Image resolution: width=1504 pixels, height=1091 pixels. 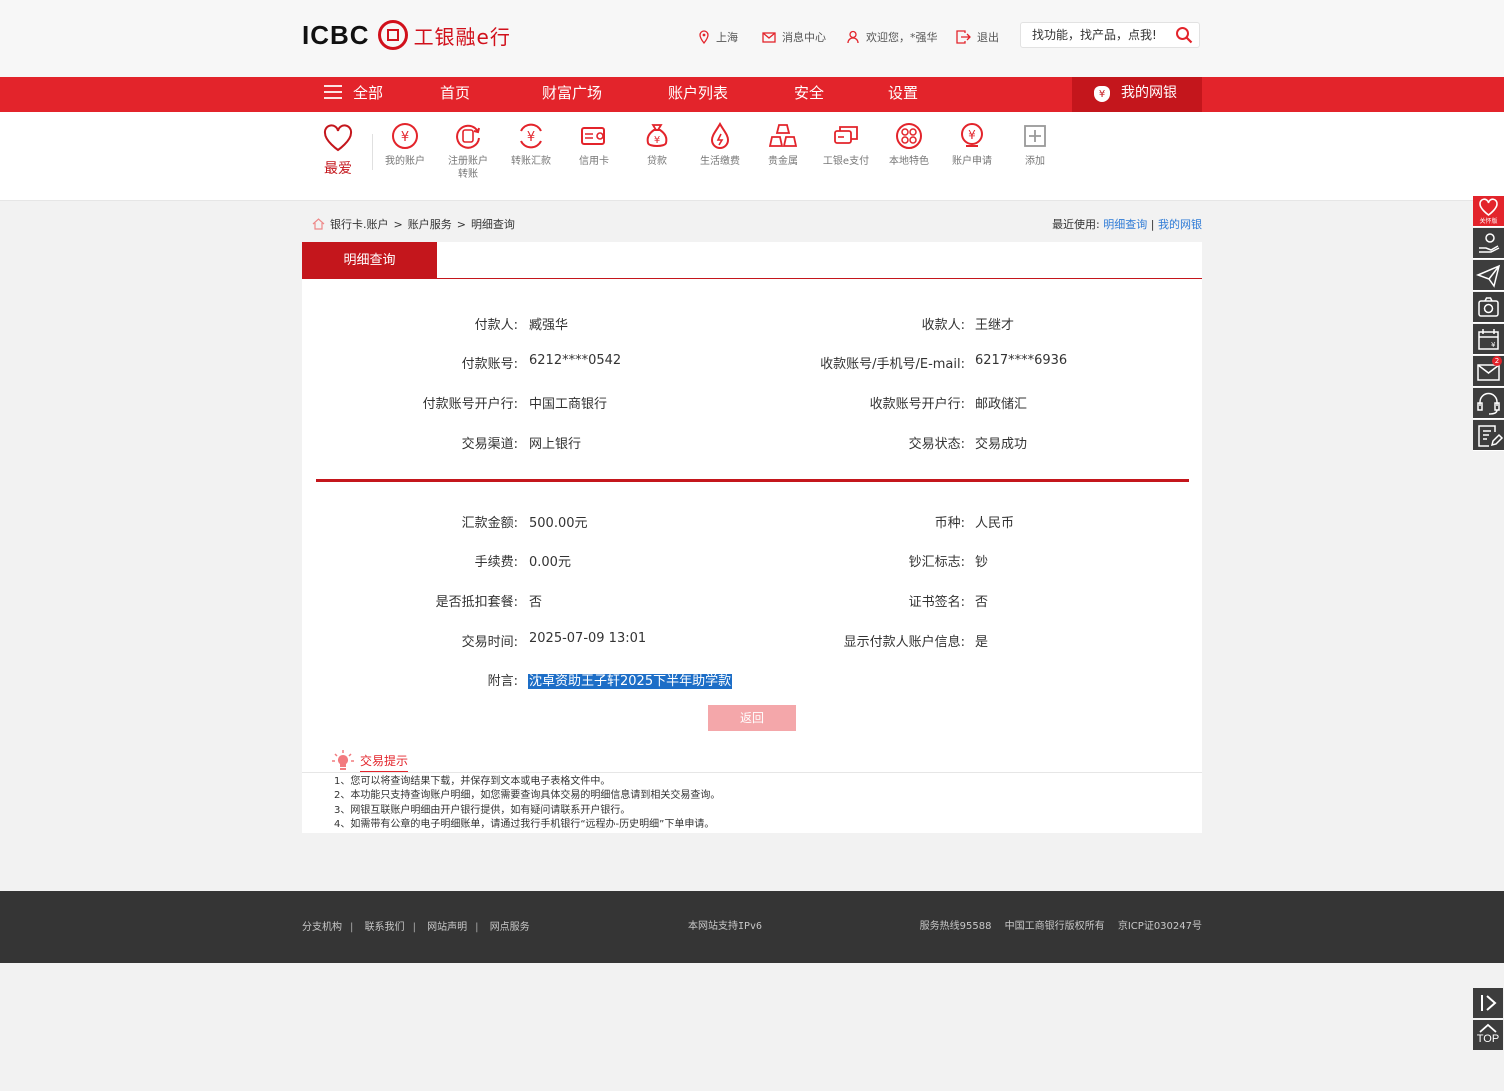 What do you see at coordinates (338, 169) in the screenshot?
I see `favorites-label: 最爱` at bounding box center [338, 169].